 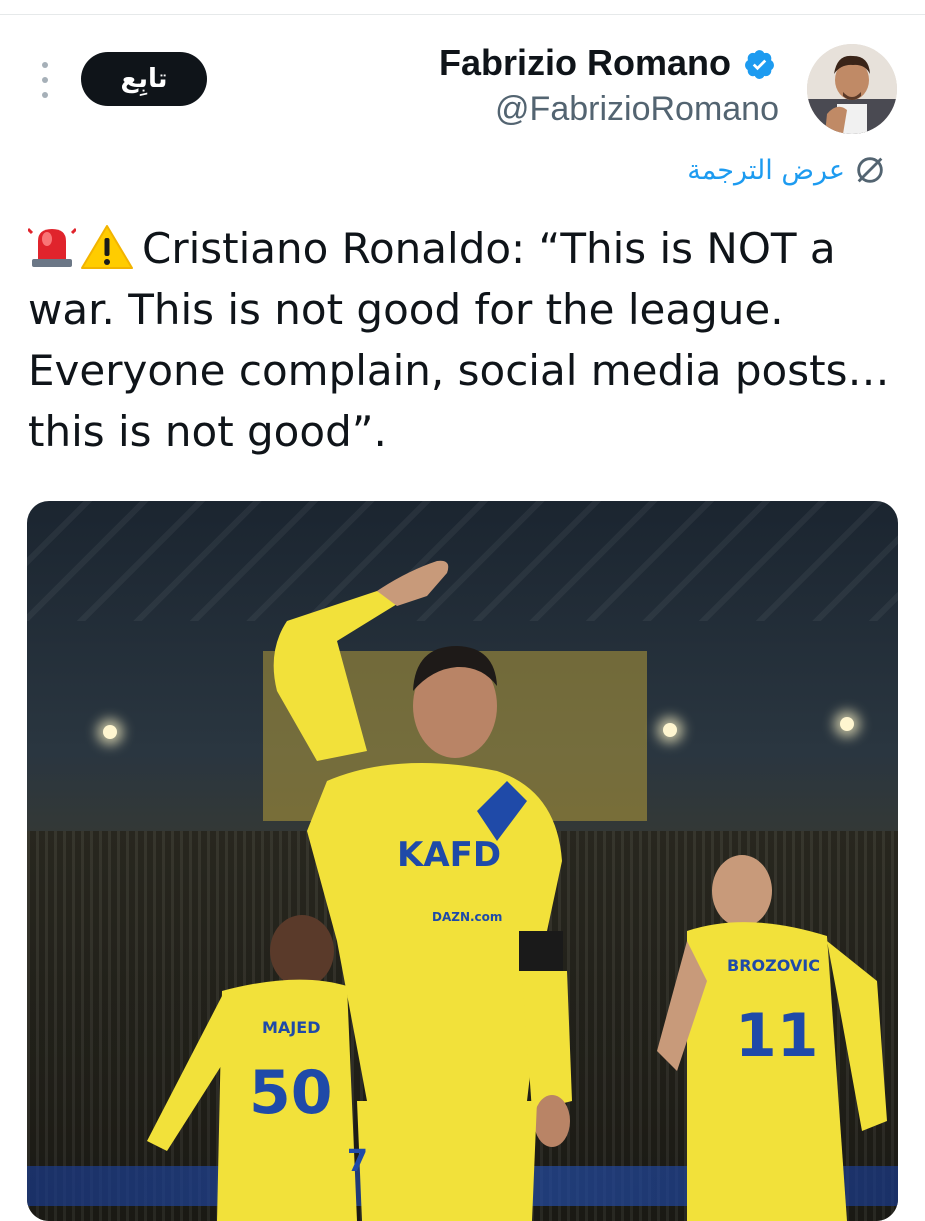 I want to click on top-divider, so click(x=462, y=14).